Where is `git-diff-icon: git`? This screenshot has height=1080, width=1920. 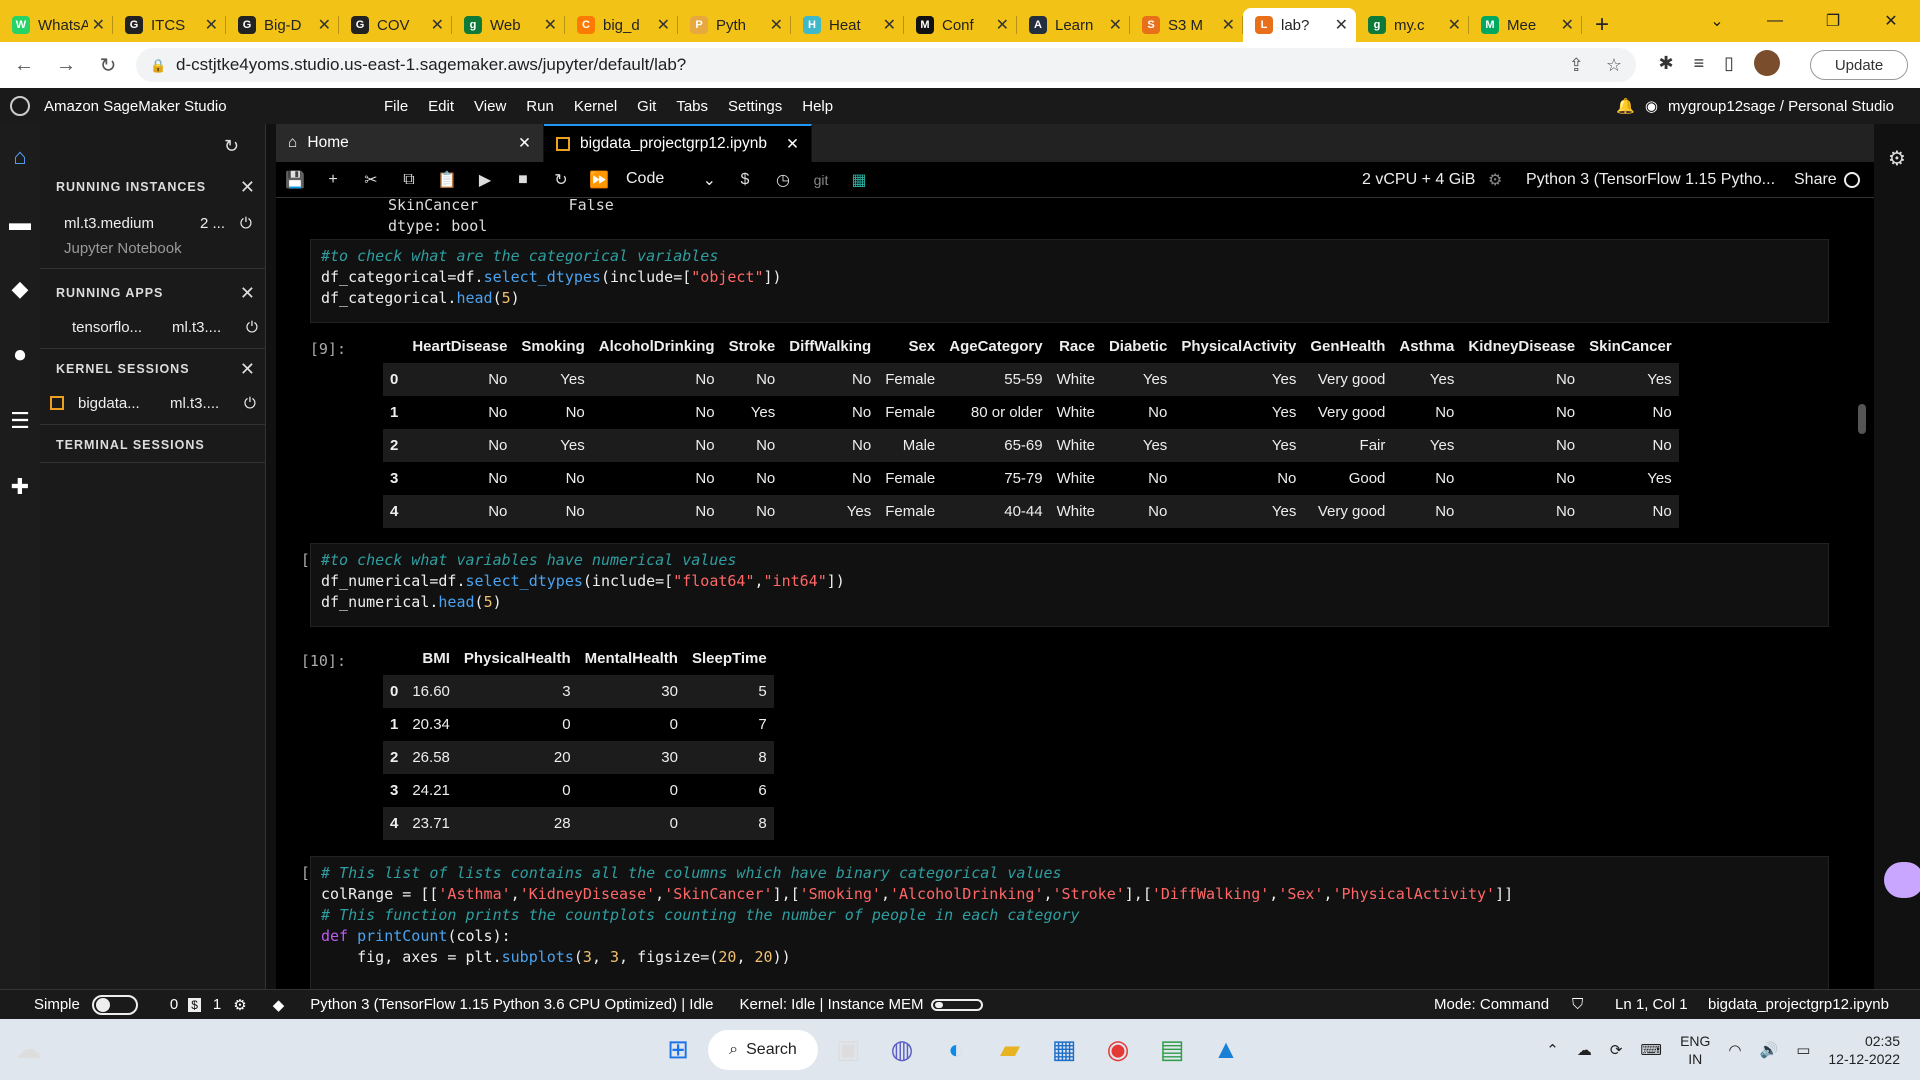
git-diff-icon: git is located at coordinates (821, 180).